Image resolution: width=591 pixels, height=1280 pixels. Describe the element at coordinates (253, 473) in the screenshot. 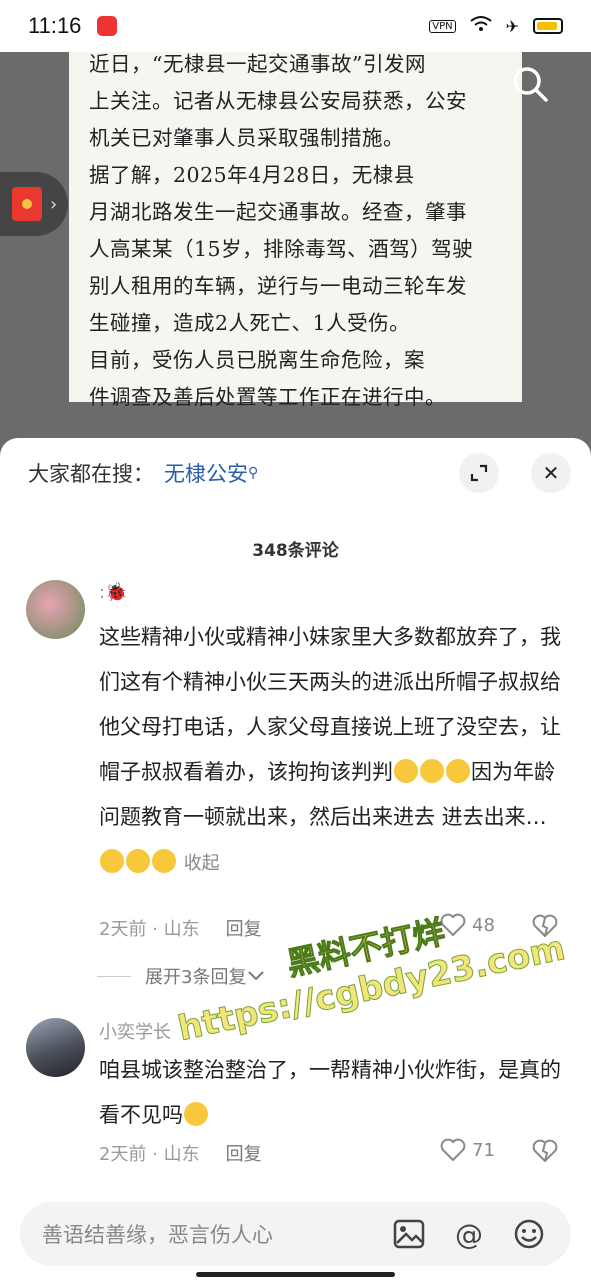

I see `search-icon: ⚲` at that location.